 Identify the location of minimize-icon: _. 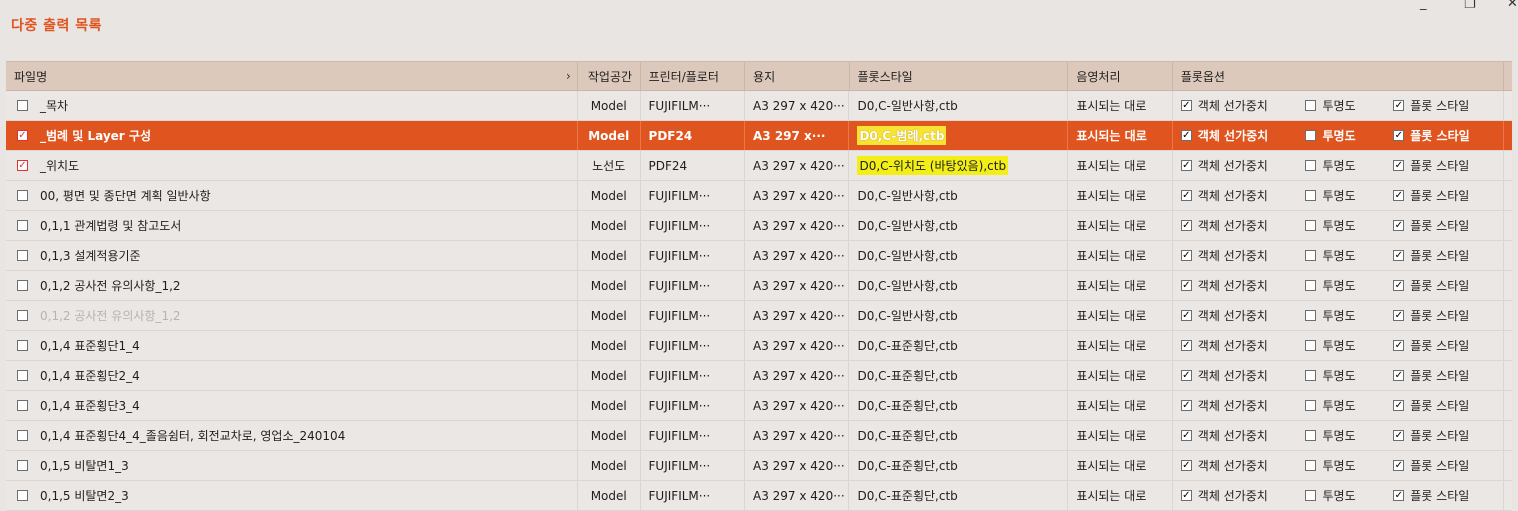
(1423, 5).